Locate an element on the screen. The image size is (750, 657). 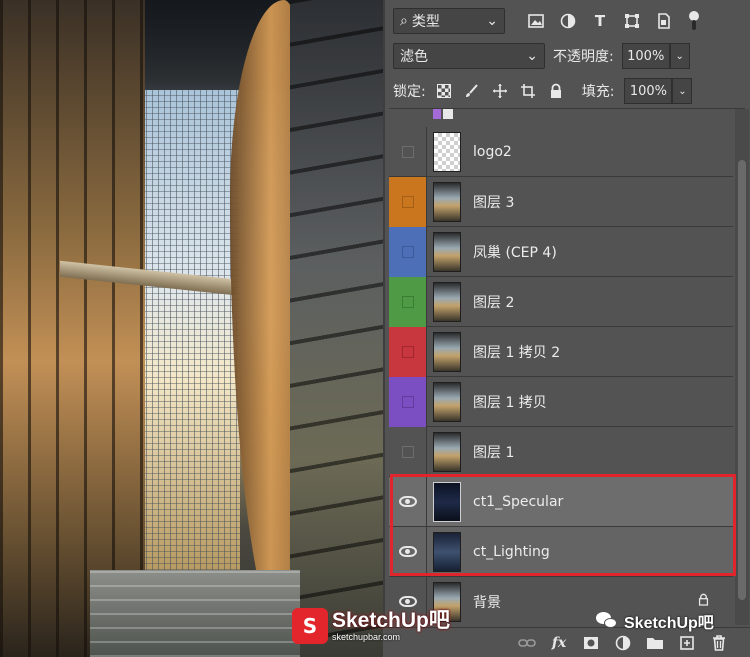
blend-mode-value: 滤色 is located at coordinates (414, 57).